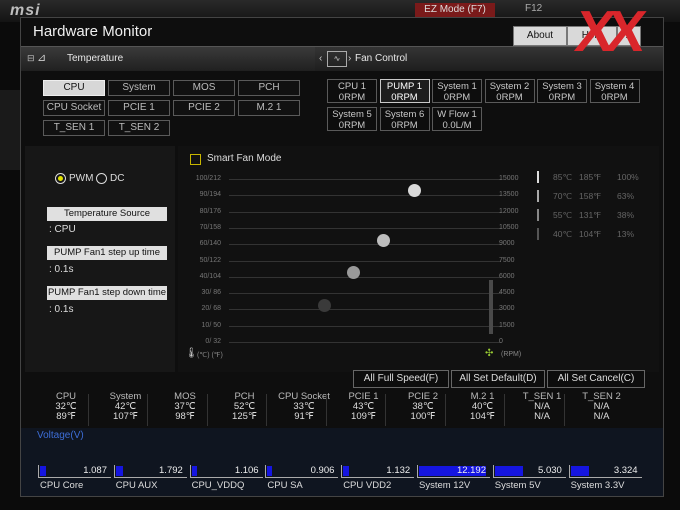 The width and height of the screenshot is (680, 510). I want to click on y-axis-temp-label: 50/122, so click(210, 260).